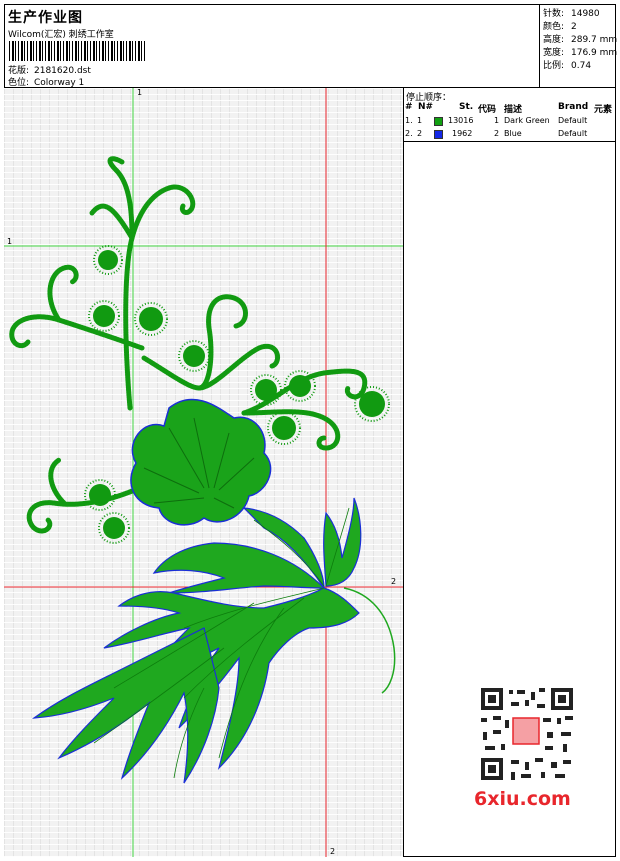 This screenshot has height=861, width=620. What do you see at coordinates (567, 64) in the screenshot?
I see `stat-scale: 比例: 0.74` at bounding box center [567, 64].